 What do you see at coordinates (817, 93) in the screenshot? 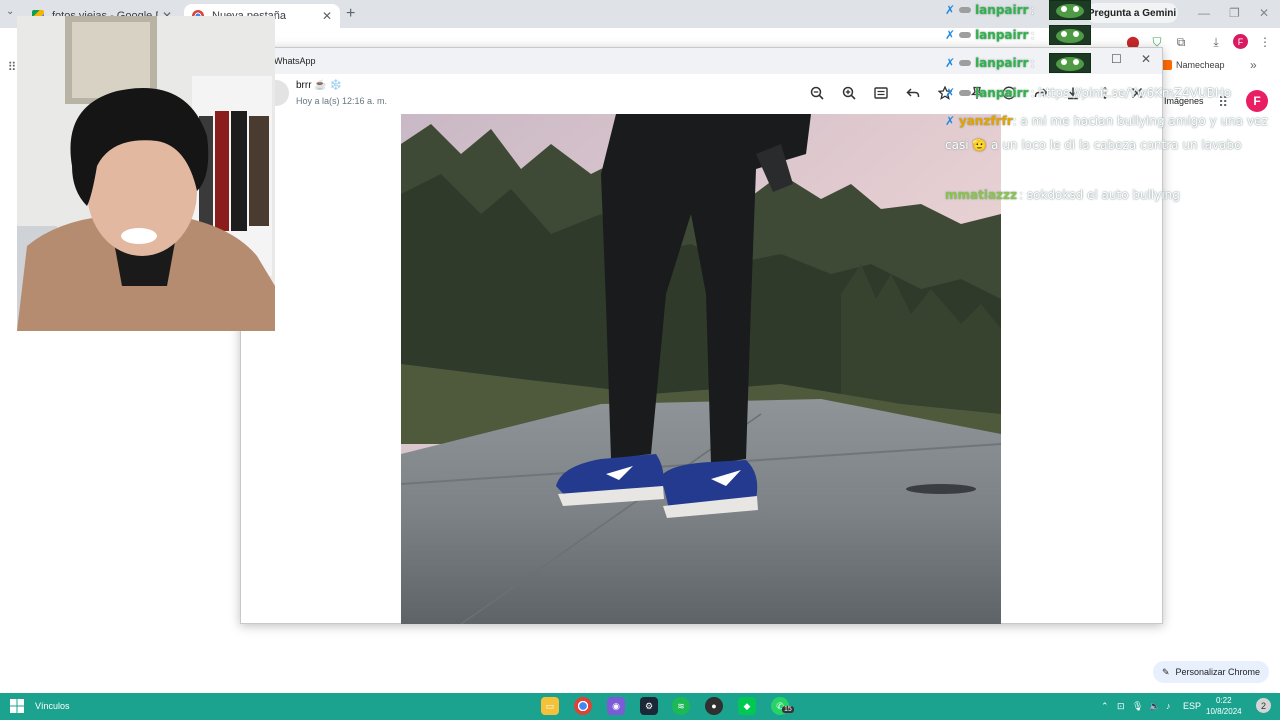
I see `zoom-out-icon` at bounding box center [817, 93].